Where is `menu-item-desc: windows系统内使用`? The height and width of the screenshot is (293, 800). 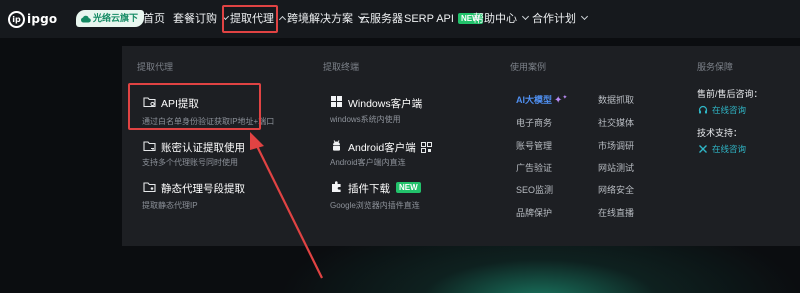 menu-item-desc: windows系统内使用 is located at coordinates (365, 119).